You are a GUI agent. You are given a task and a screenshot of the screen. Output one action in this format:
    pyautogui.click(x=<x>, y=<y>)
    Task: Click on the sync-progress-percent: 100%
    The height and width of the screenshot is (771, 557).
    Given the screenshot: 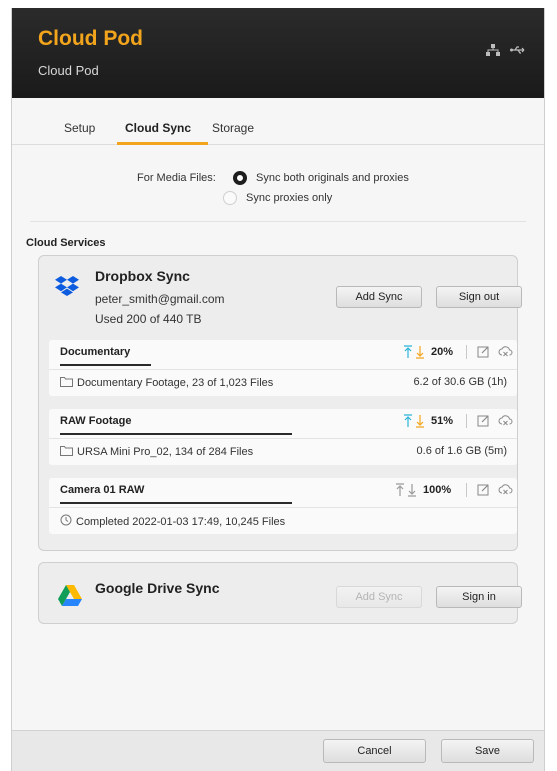 What is the action you would take?
    pyautogui.click(x=437, y=490)
    